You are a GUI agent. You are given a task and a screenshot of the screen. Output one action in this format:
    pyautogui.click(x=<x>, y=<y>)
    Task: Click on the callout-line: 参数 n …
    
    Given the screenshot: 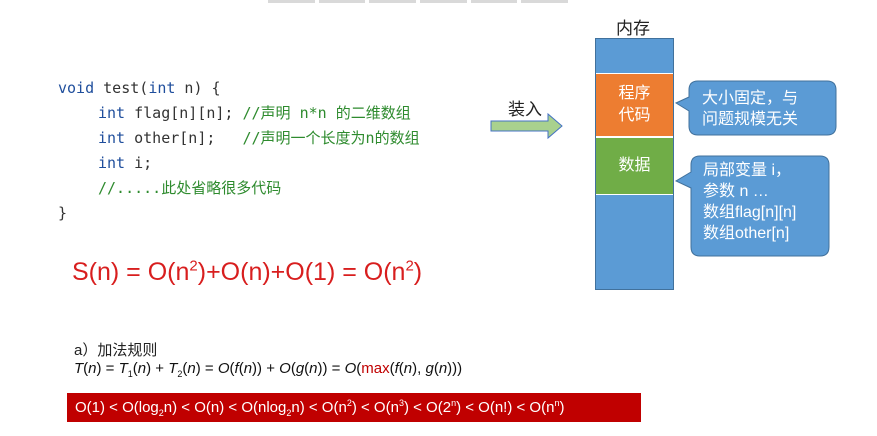 What is the action you would take?
    pyautogui.click(x=736, y=191)
    